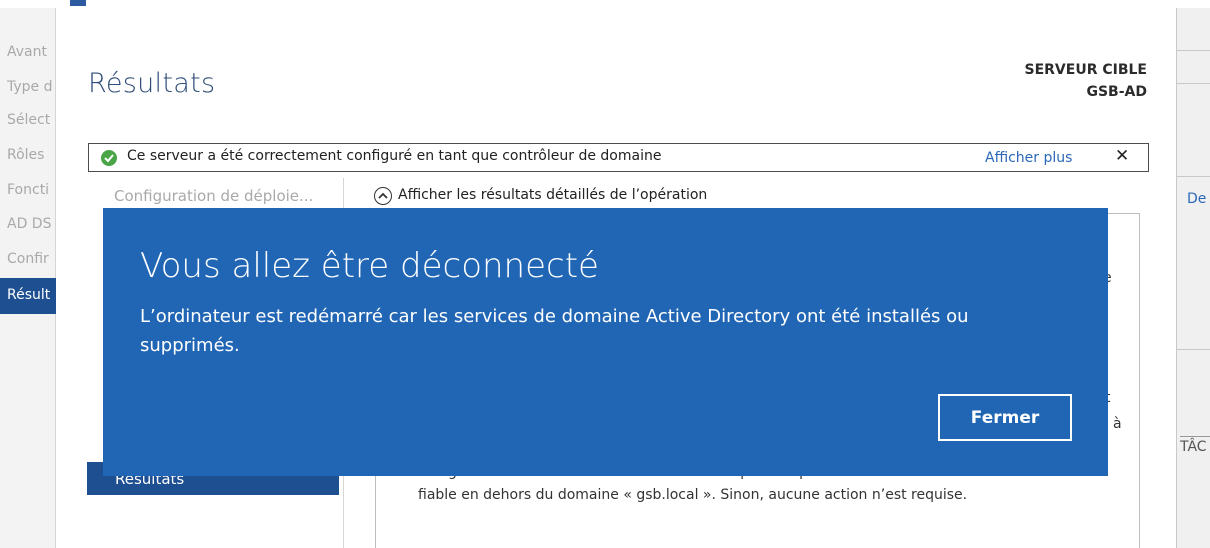 The image size is (1210, 548). Describe the element at coordinates (109, 158) in the screenshot. I see `success-check-icon` at that location.